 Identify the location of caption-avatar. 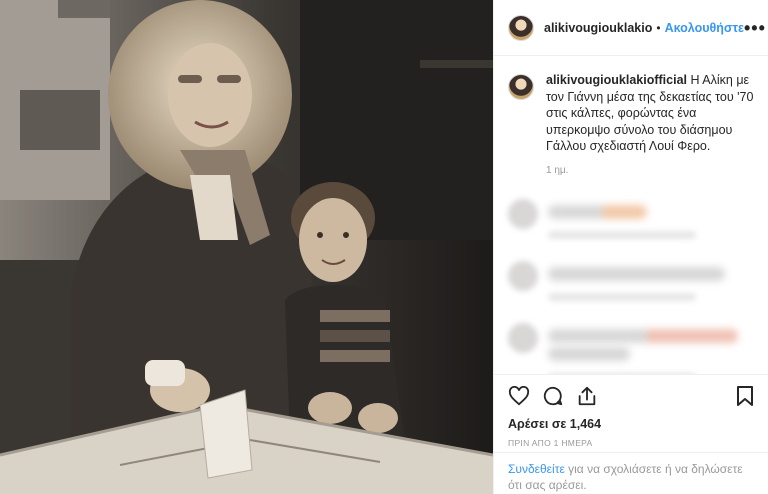
(521, 87).